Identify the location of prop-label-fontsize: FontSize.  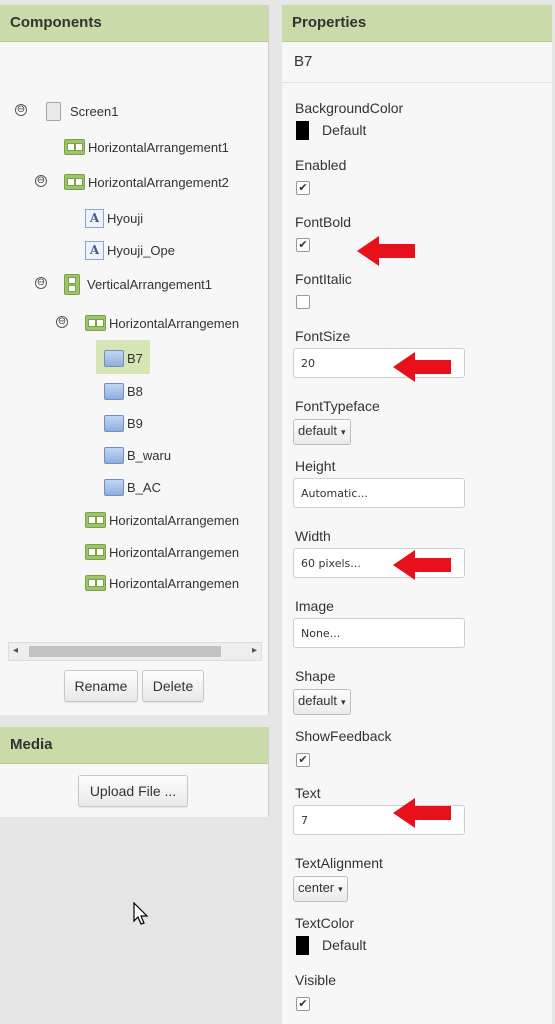
(323, 336).